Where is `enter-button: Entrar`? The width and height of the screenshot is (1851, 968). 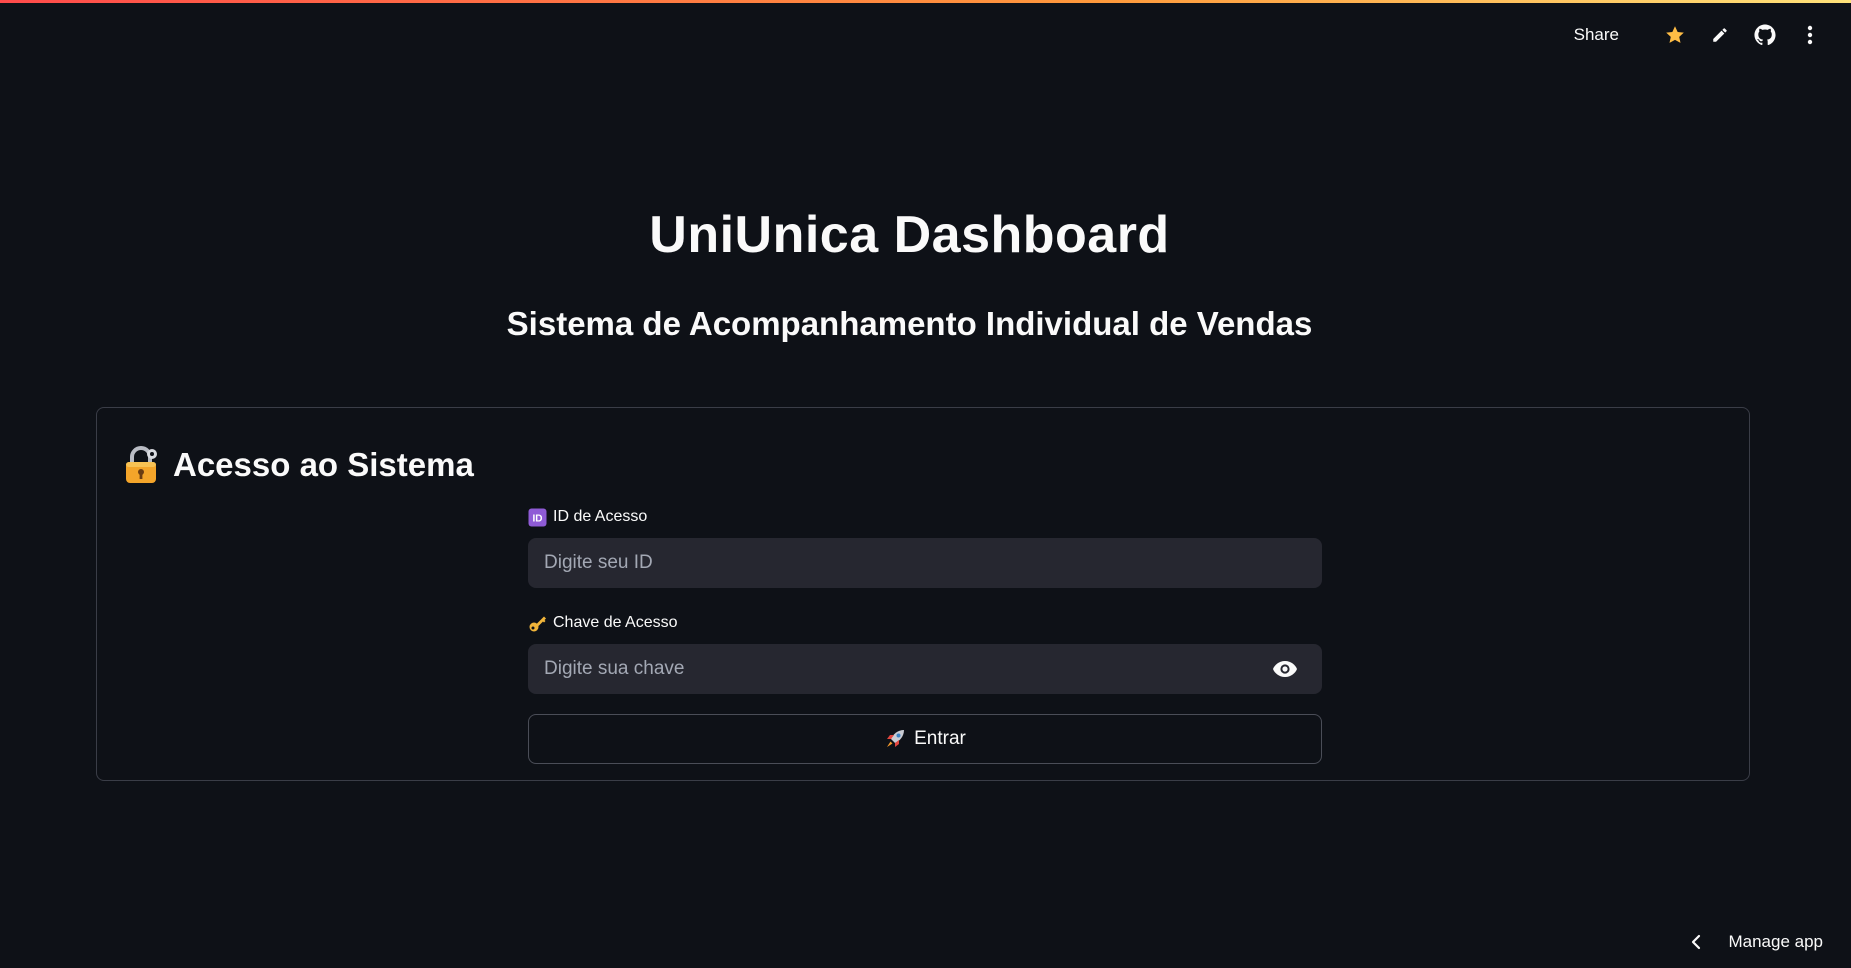 enter-button: Entrar is located at coordinates (925, 739).